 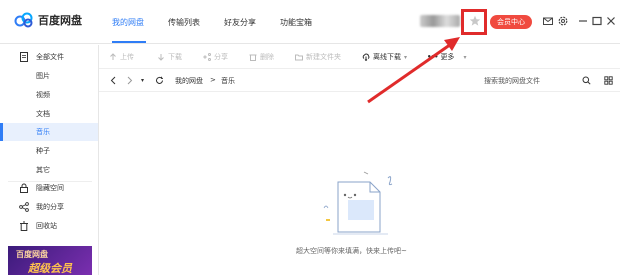 I want to click on nav-transfer-list: 传输列表, so click(x=184, y=30).